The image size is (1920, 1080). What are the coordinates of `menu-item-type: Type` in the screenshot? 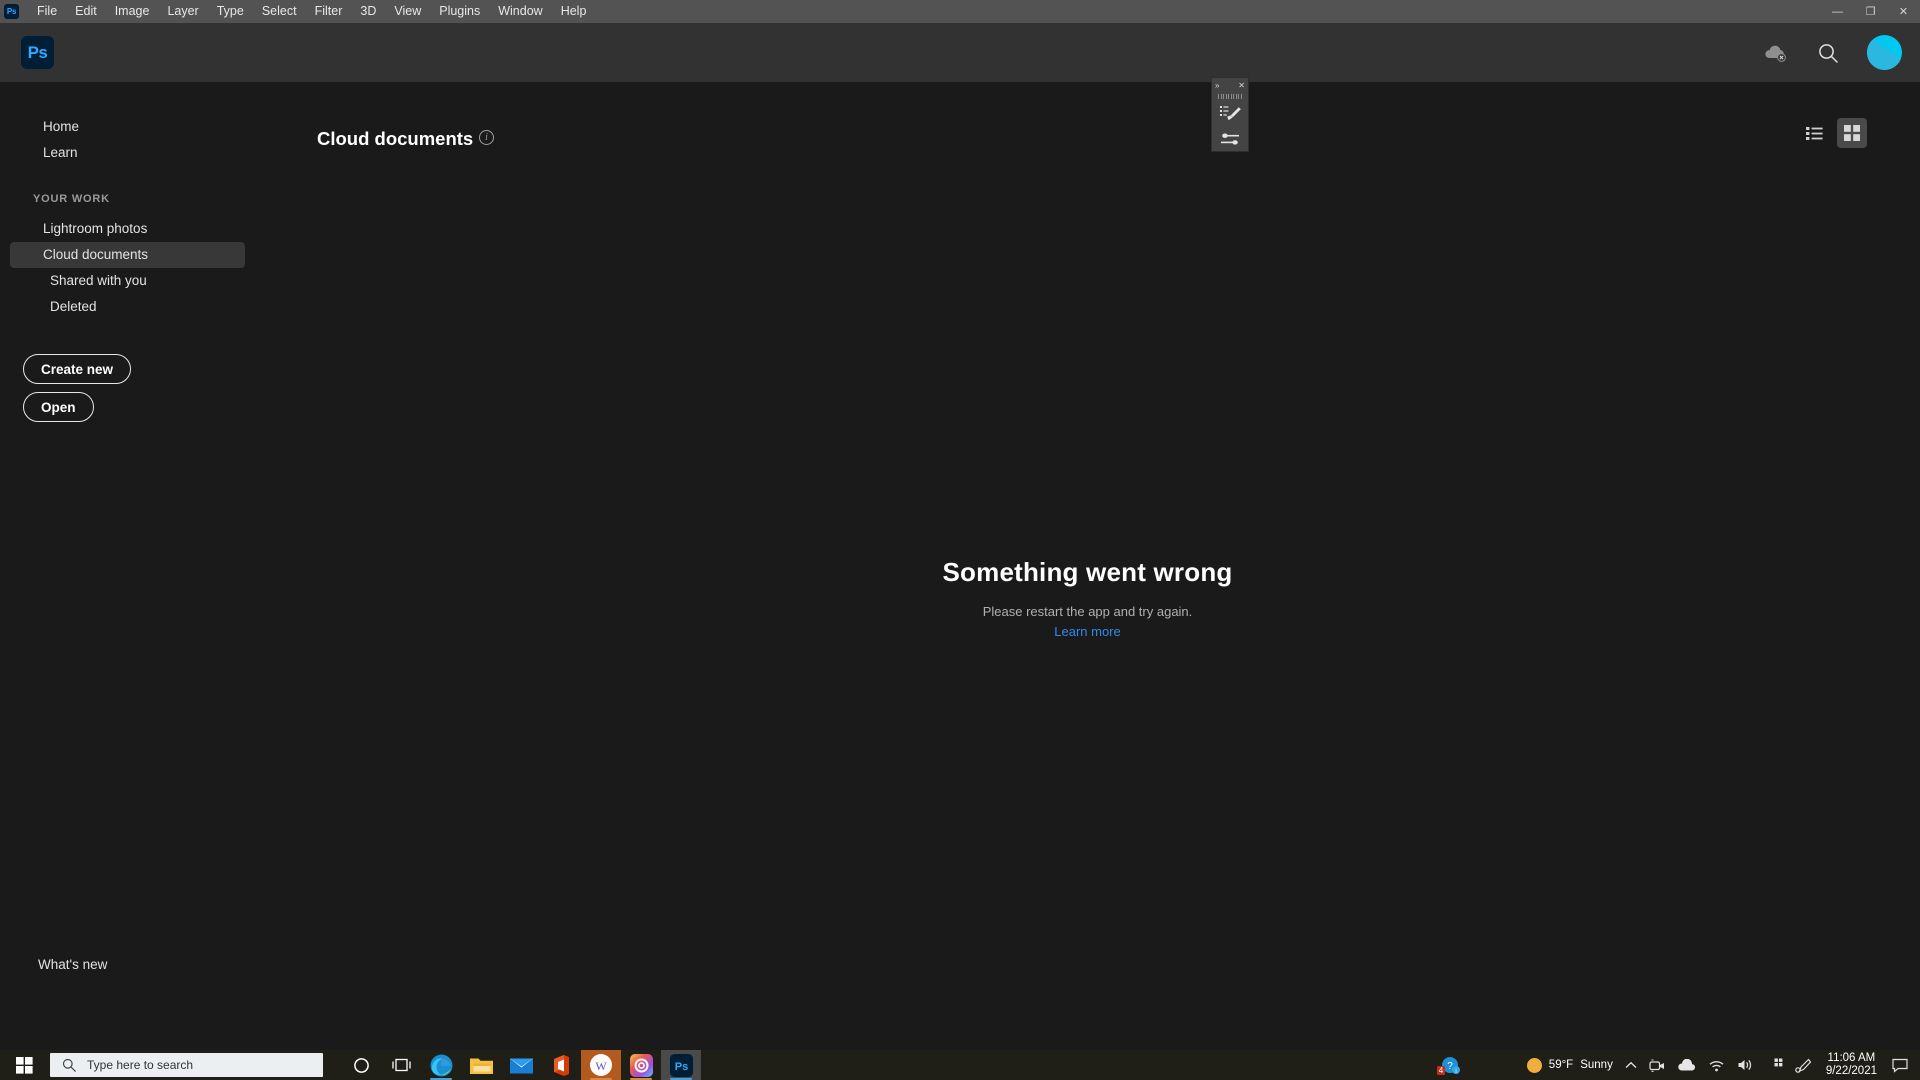 It's located at (230, 11).